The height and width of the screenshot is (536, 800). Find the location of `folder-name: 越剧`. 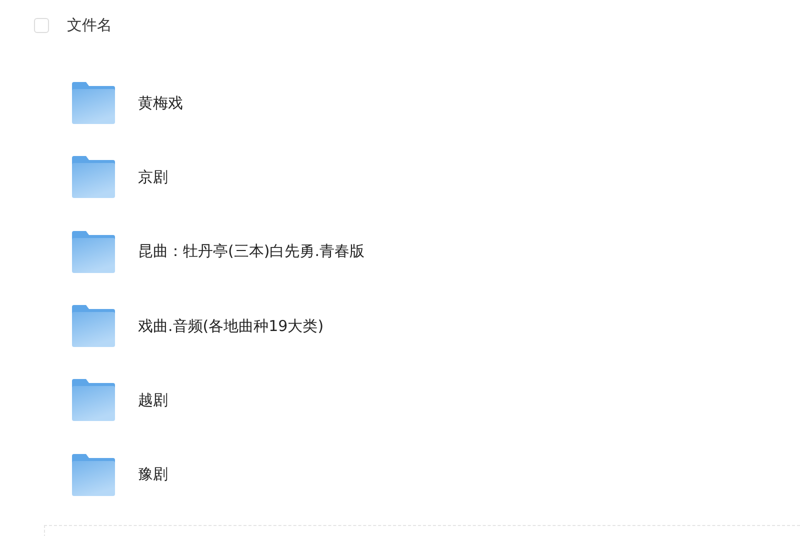

folder-name: 越剧 is located at coordinates (153, 400).